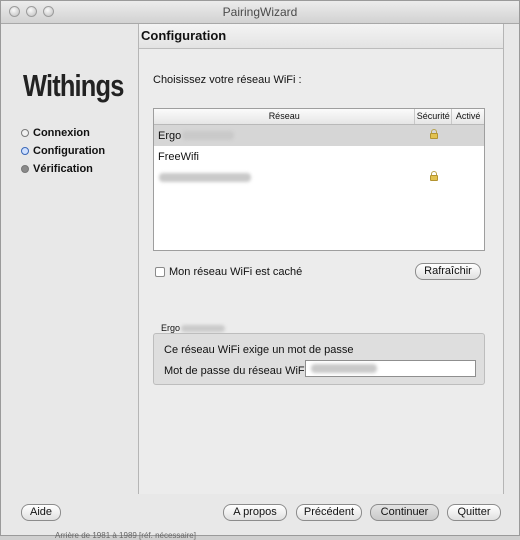 The width and height of the screenshot is (520, 540). I want to click on hidden-network-toggle: Mon réseau WiFi est caché, so click(228, 272).